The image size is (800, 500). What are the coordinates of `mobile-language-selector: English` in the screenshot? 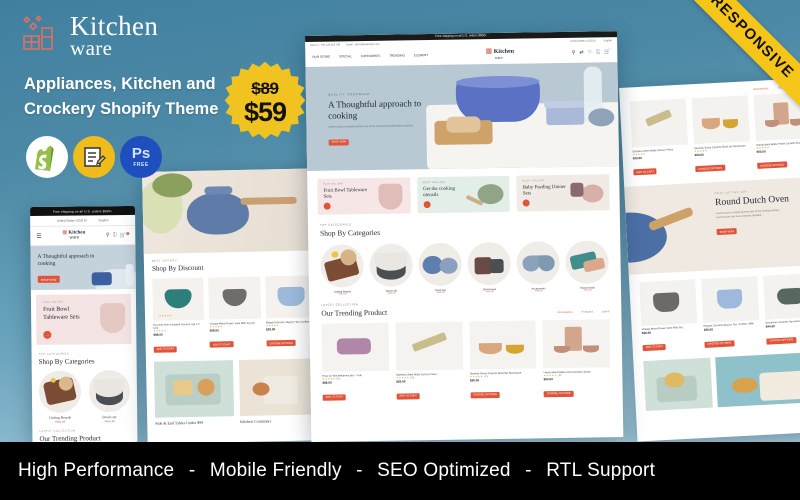 It's located at (104, 220).